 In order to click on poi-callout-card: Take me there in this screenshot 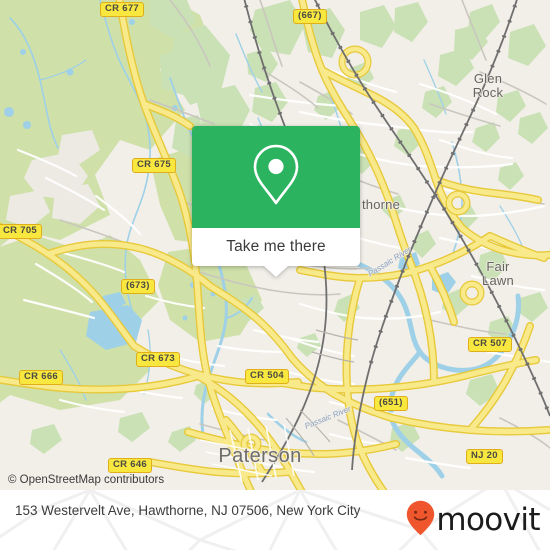, I will do `click(276, 201)`.